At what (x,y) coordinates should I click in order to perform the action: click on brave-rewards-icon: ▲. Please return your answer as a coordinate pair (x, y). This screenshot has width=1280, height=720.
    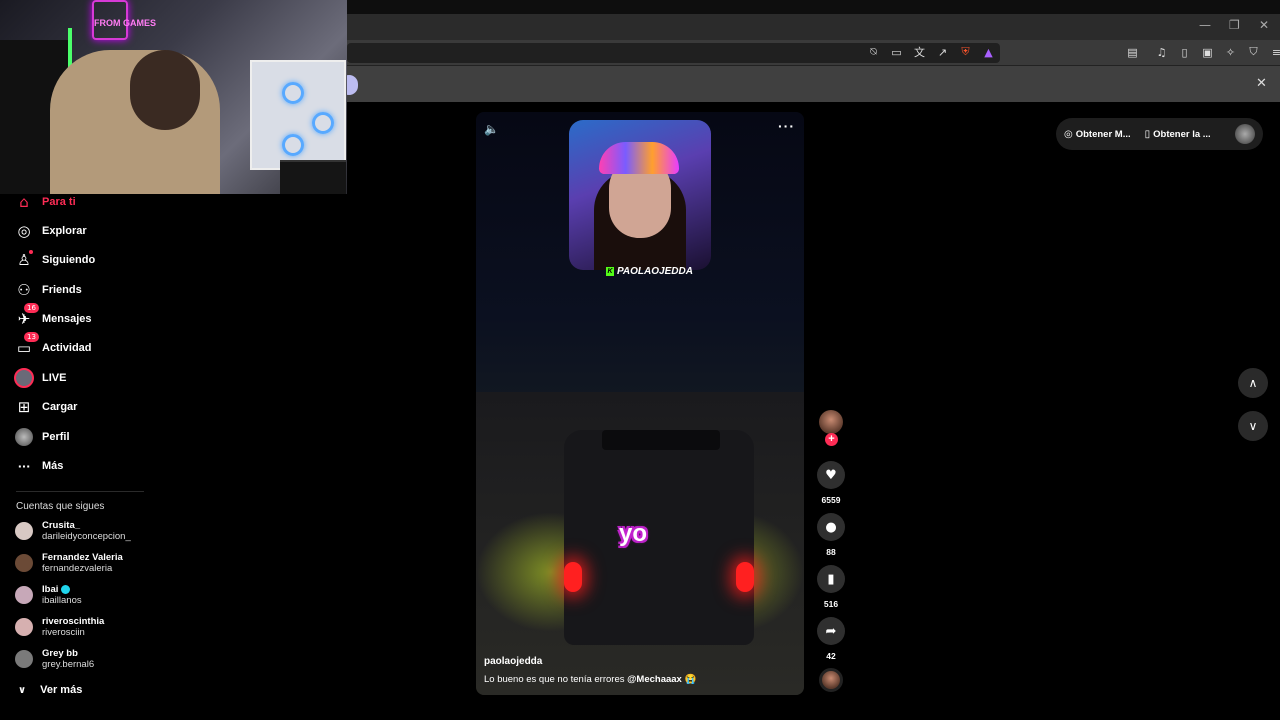
    Looking at the image, I should click on (988, 52).